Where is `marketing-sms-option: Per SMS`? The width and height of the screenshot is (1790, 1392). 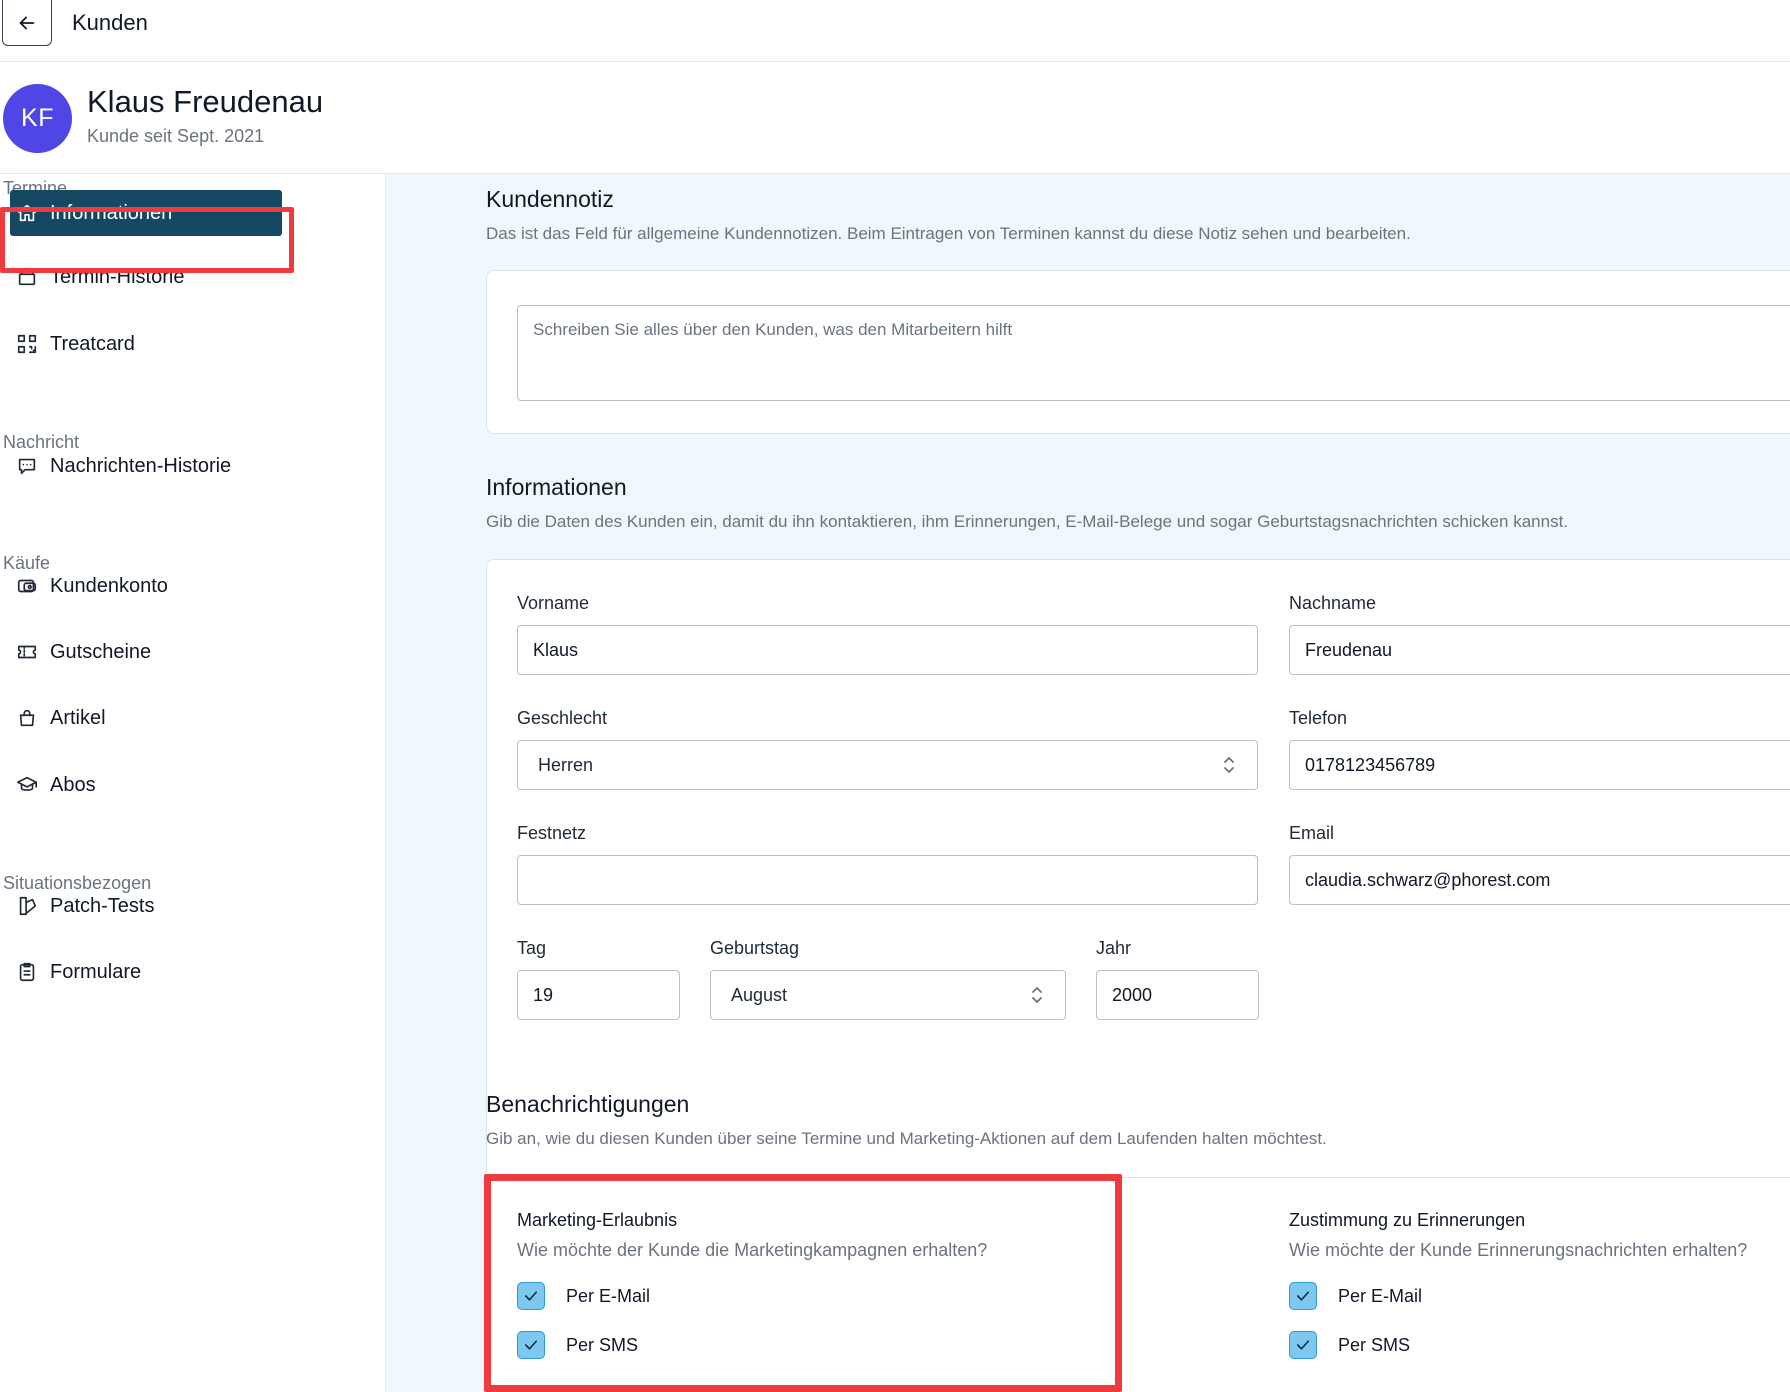 marketing-sms-option: Per SMS is located at coordinates (577, 1345).